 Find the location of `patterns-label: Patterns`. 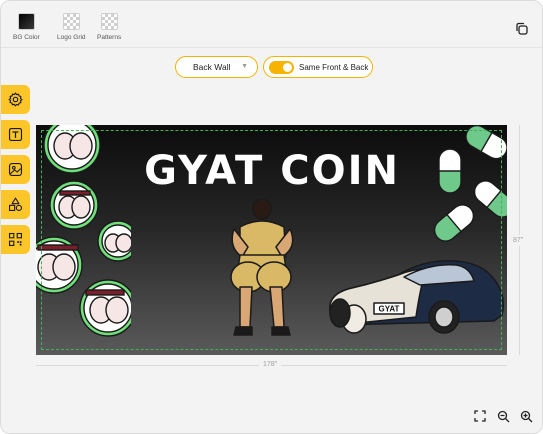

patterns-label: Patterns is located at coordinates (109, 37).